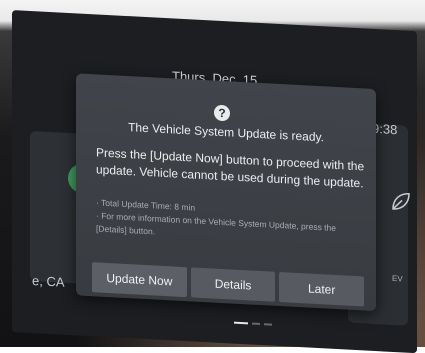 Image resolution: width=425 pixels, height=353 pixels. What do you see at coordinates (241, 323) in the screenshot?
I see `page-dot-active` at bounding box center [241, 323].